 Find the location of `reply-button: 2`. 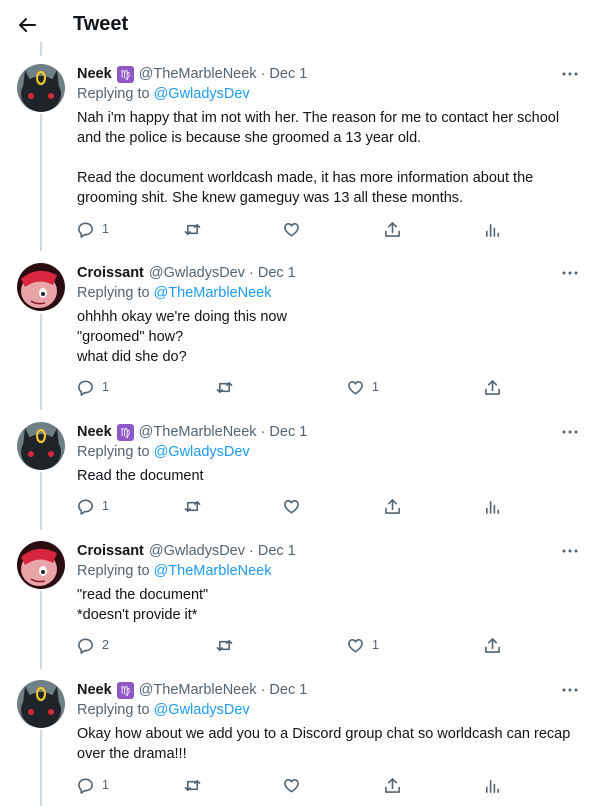

reply-button: 2 is located at coordinates (93, 645).